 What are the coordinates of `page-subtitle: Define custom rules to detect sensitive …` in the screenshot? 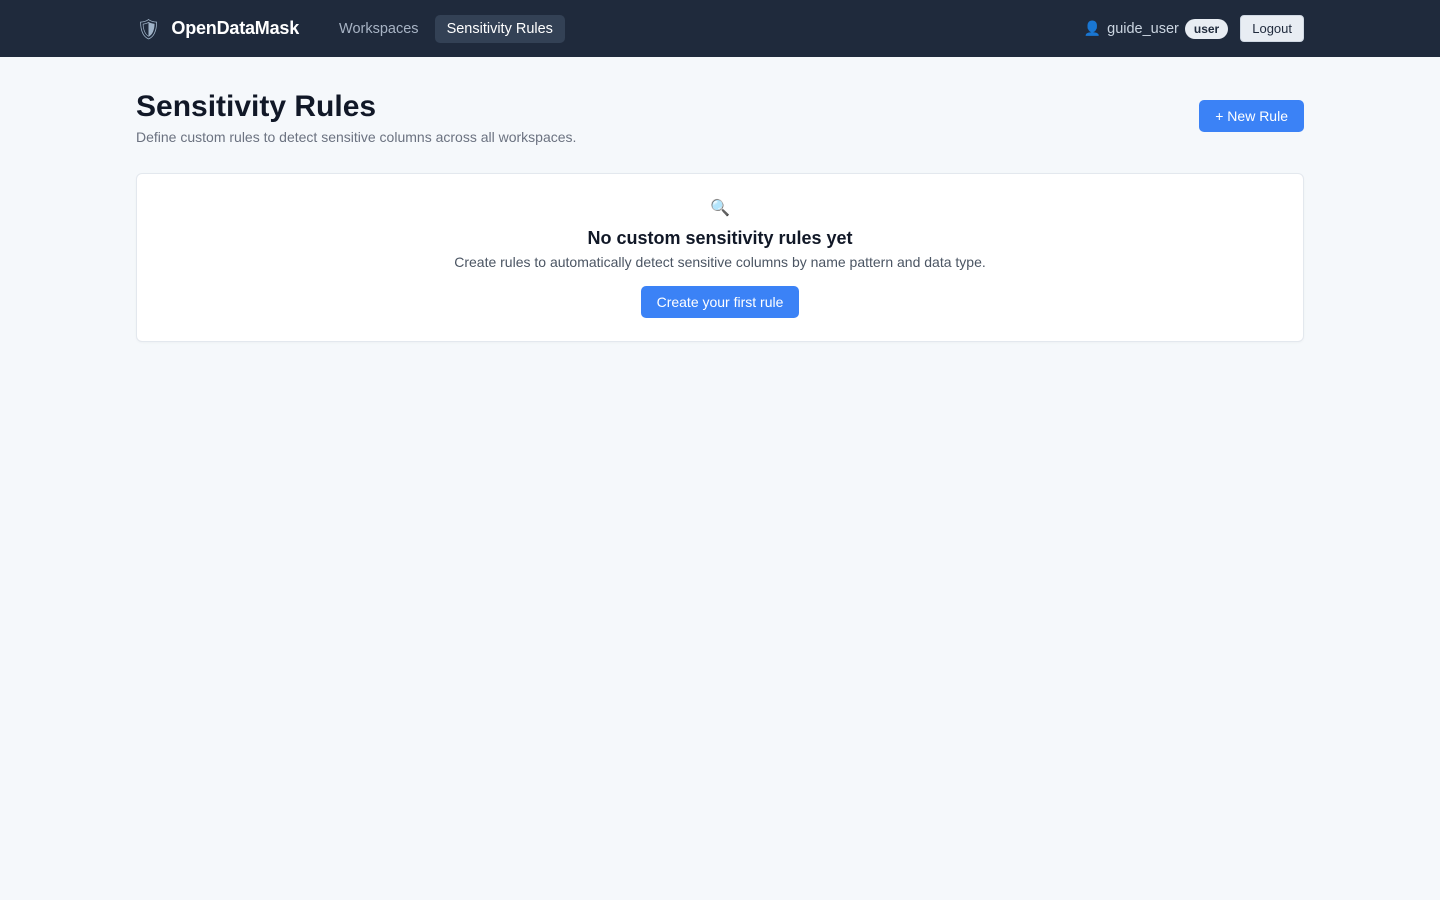 It's located at (356, 137).